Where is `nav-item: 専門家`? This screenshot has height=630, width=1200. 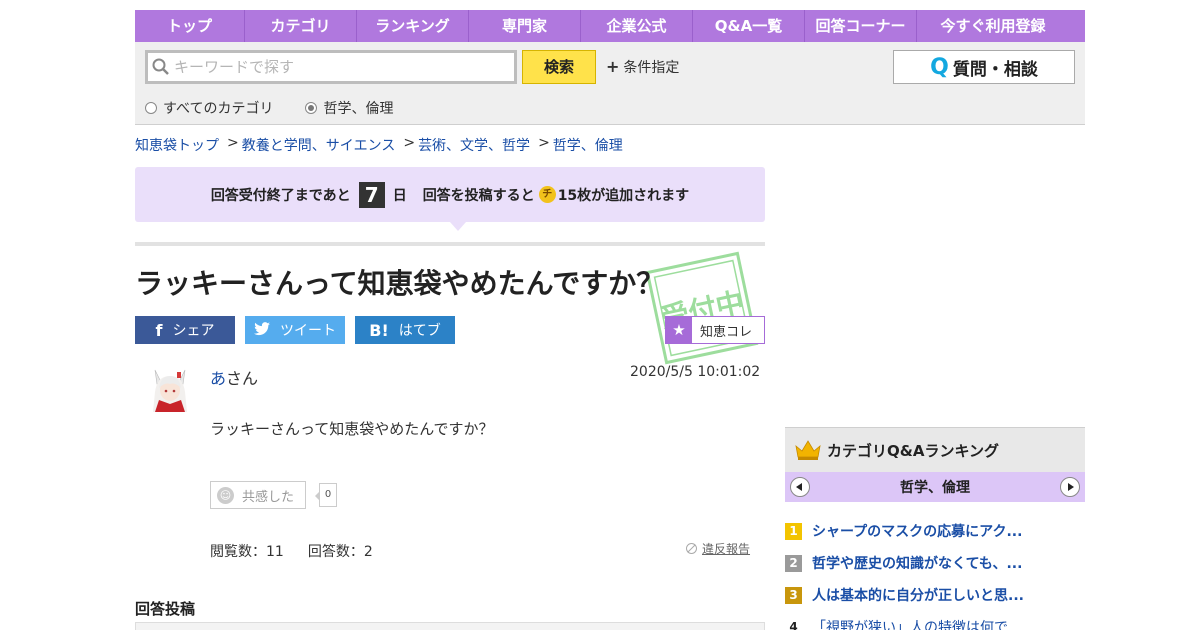 nav-item: 専門家 is located at coordinates (525, 26).